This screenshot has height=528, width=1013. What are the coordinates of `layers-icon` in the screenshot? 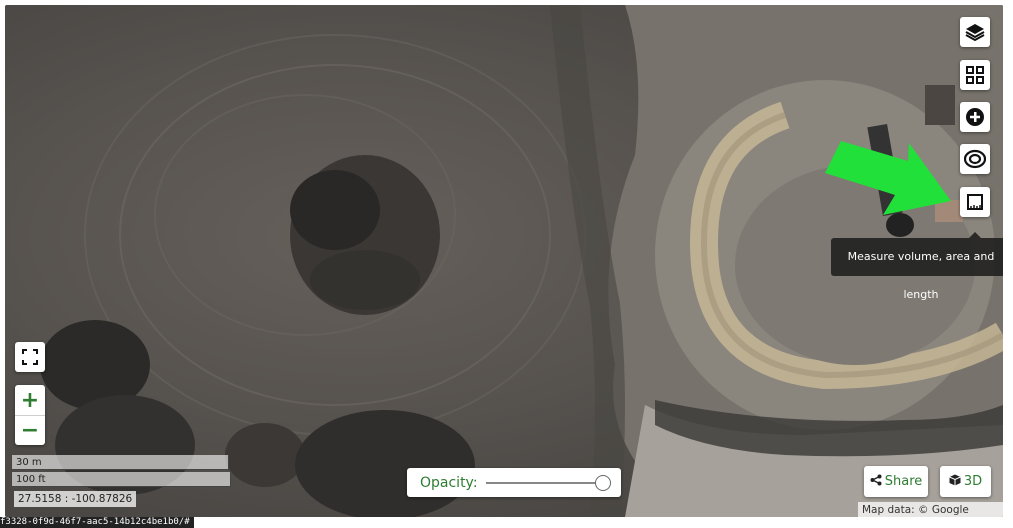 It's located at (975, 32).